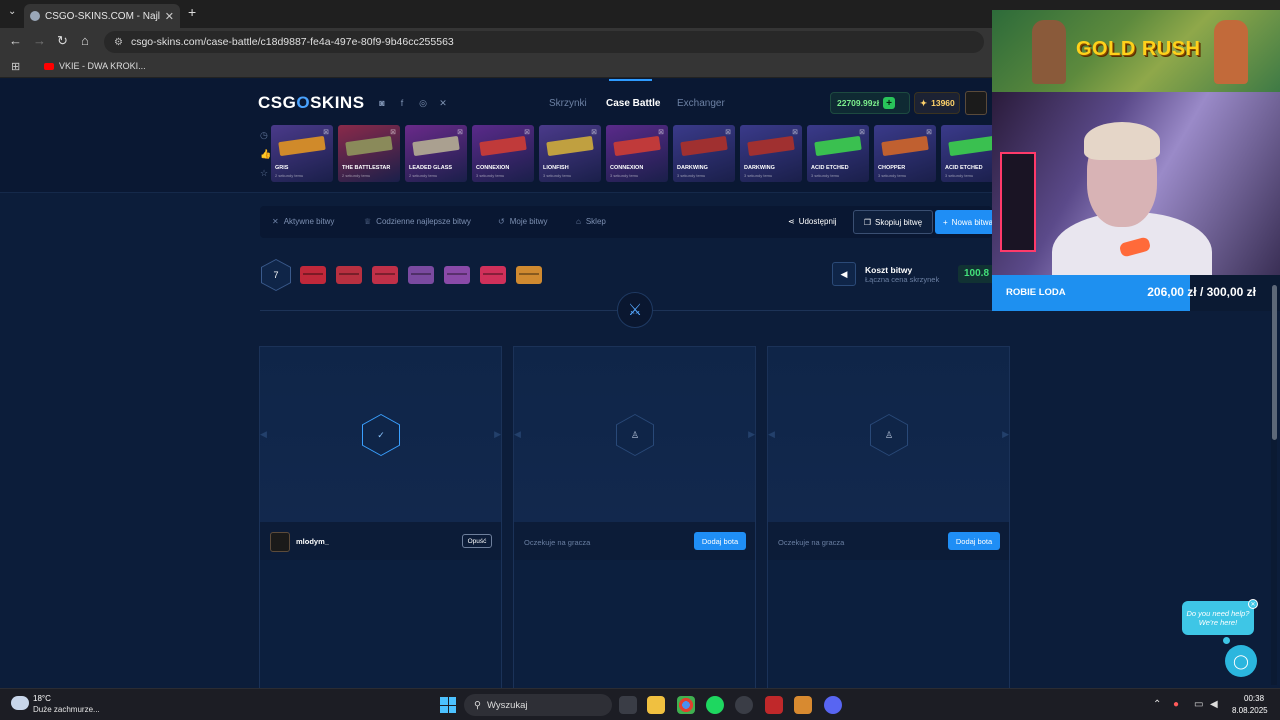 Image resolution: width=1280 pixels, height=720 pixels. Describe the element at coordinates (477, 541) in the screenshot. I see `leave-button: Opuść` at that location.